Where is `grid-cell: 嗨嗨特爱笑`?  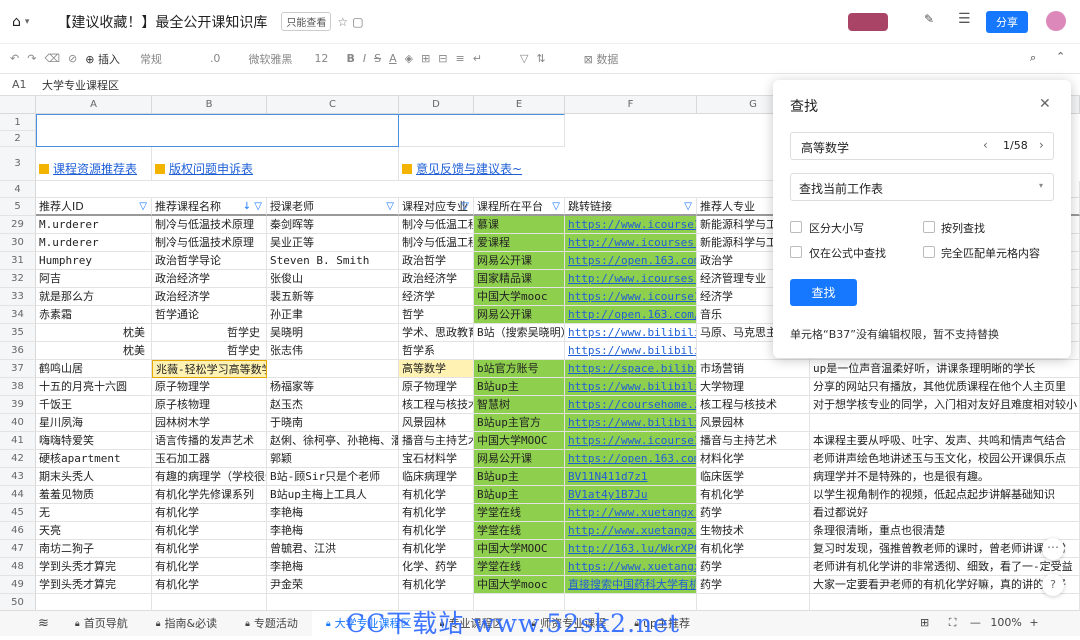
grid-cell: 嗨嗨特爱笑 is located at coordinates (94, 441).